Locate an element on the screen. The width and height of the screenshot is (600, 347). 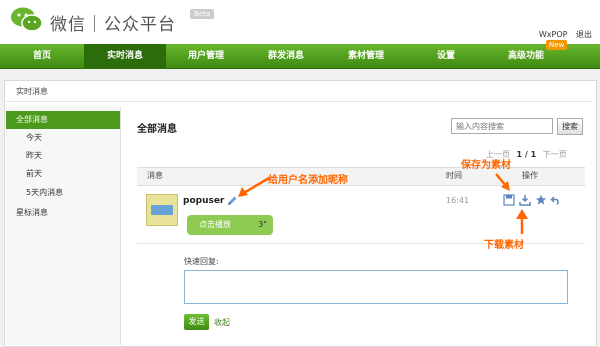
sidebar-item-day-before: 前天 is located at coordinates (63, 174).